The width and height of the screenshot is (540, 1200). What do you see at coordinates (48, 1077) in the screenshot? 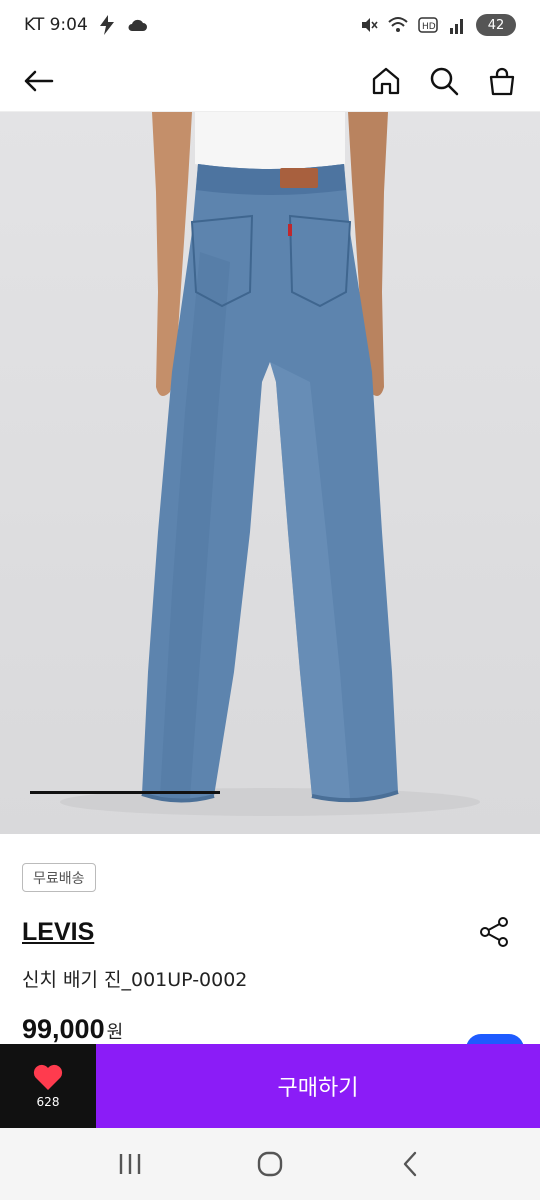
I see `heart-icon` at bounding box center [48, 1077].